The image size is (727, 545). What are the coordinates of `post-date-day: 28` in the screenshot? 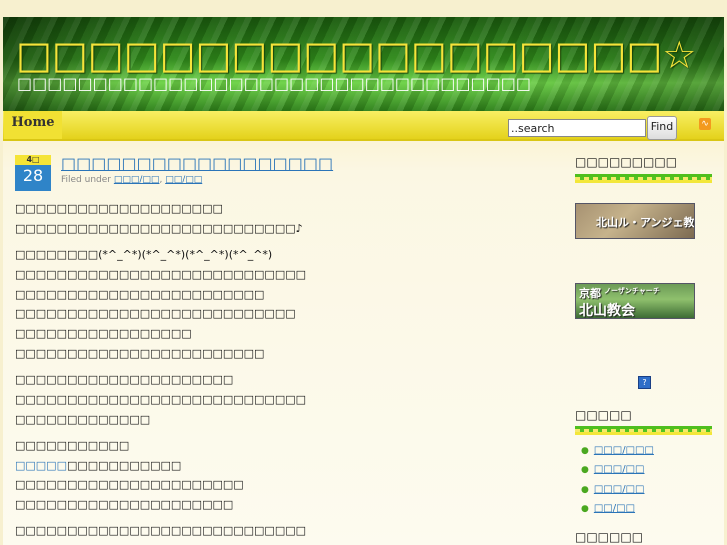 It's located at (33, 178).